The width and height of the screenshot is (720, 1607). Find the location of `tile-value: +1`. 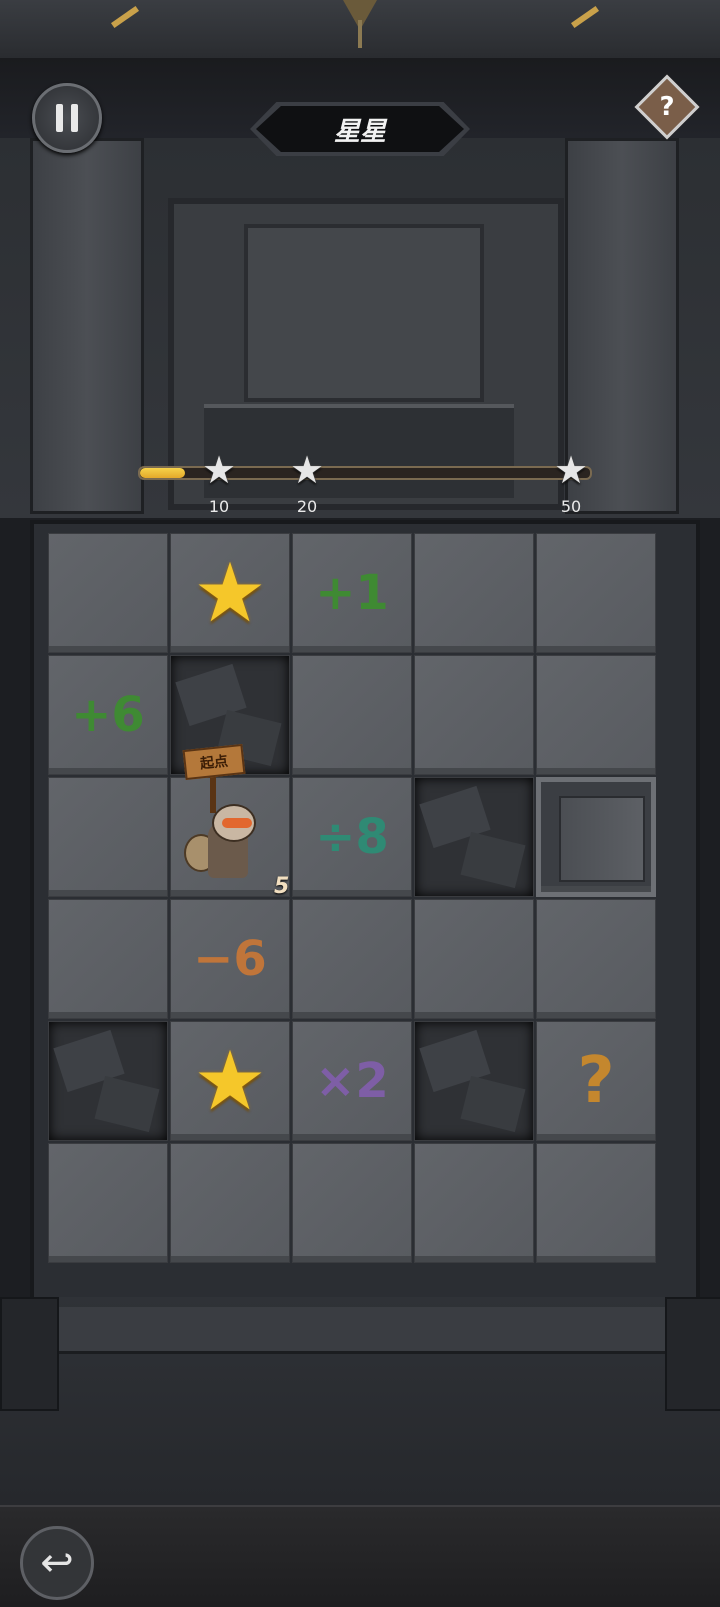

tile-value: +1 is located at coordinates (352, 593).